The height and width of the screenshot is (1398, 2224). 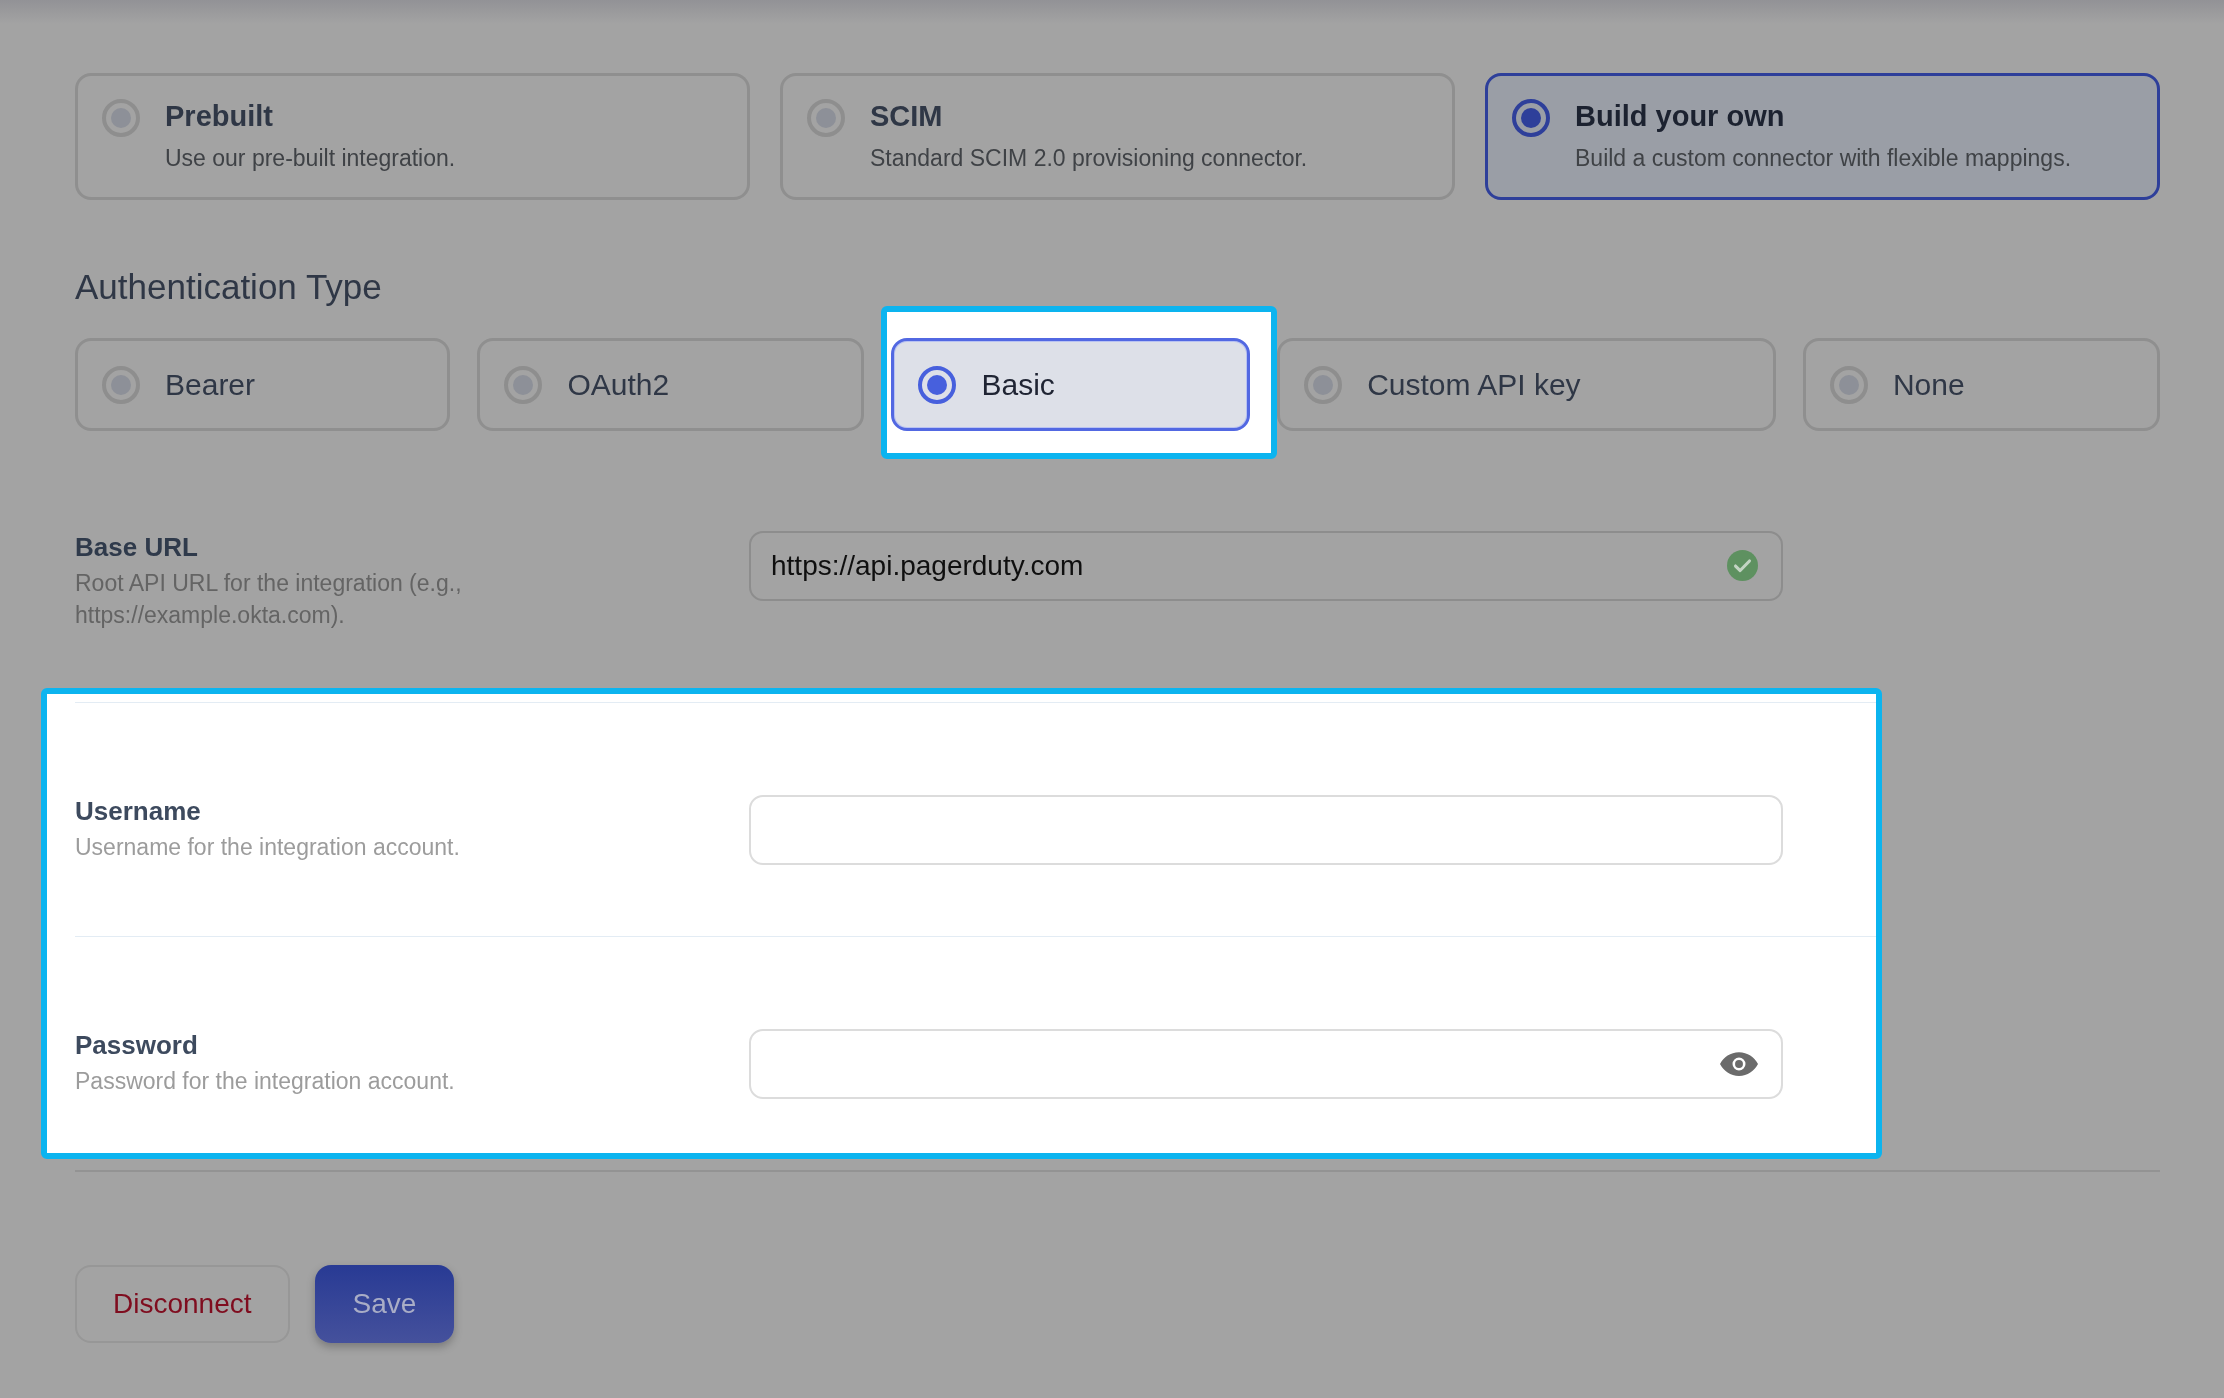 What do you see at coordinates (1117, 136) in the screenshot?
I see `option-card: SCIM Standard SCIM 2.0 provisioning connector.` at bounding box center [1117, 136].